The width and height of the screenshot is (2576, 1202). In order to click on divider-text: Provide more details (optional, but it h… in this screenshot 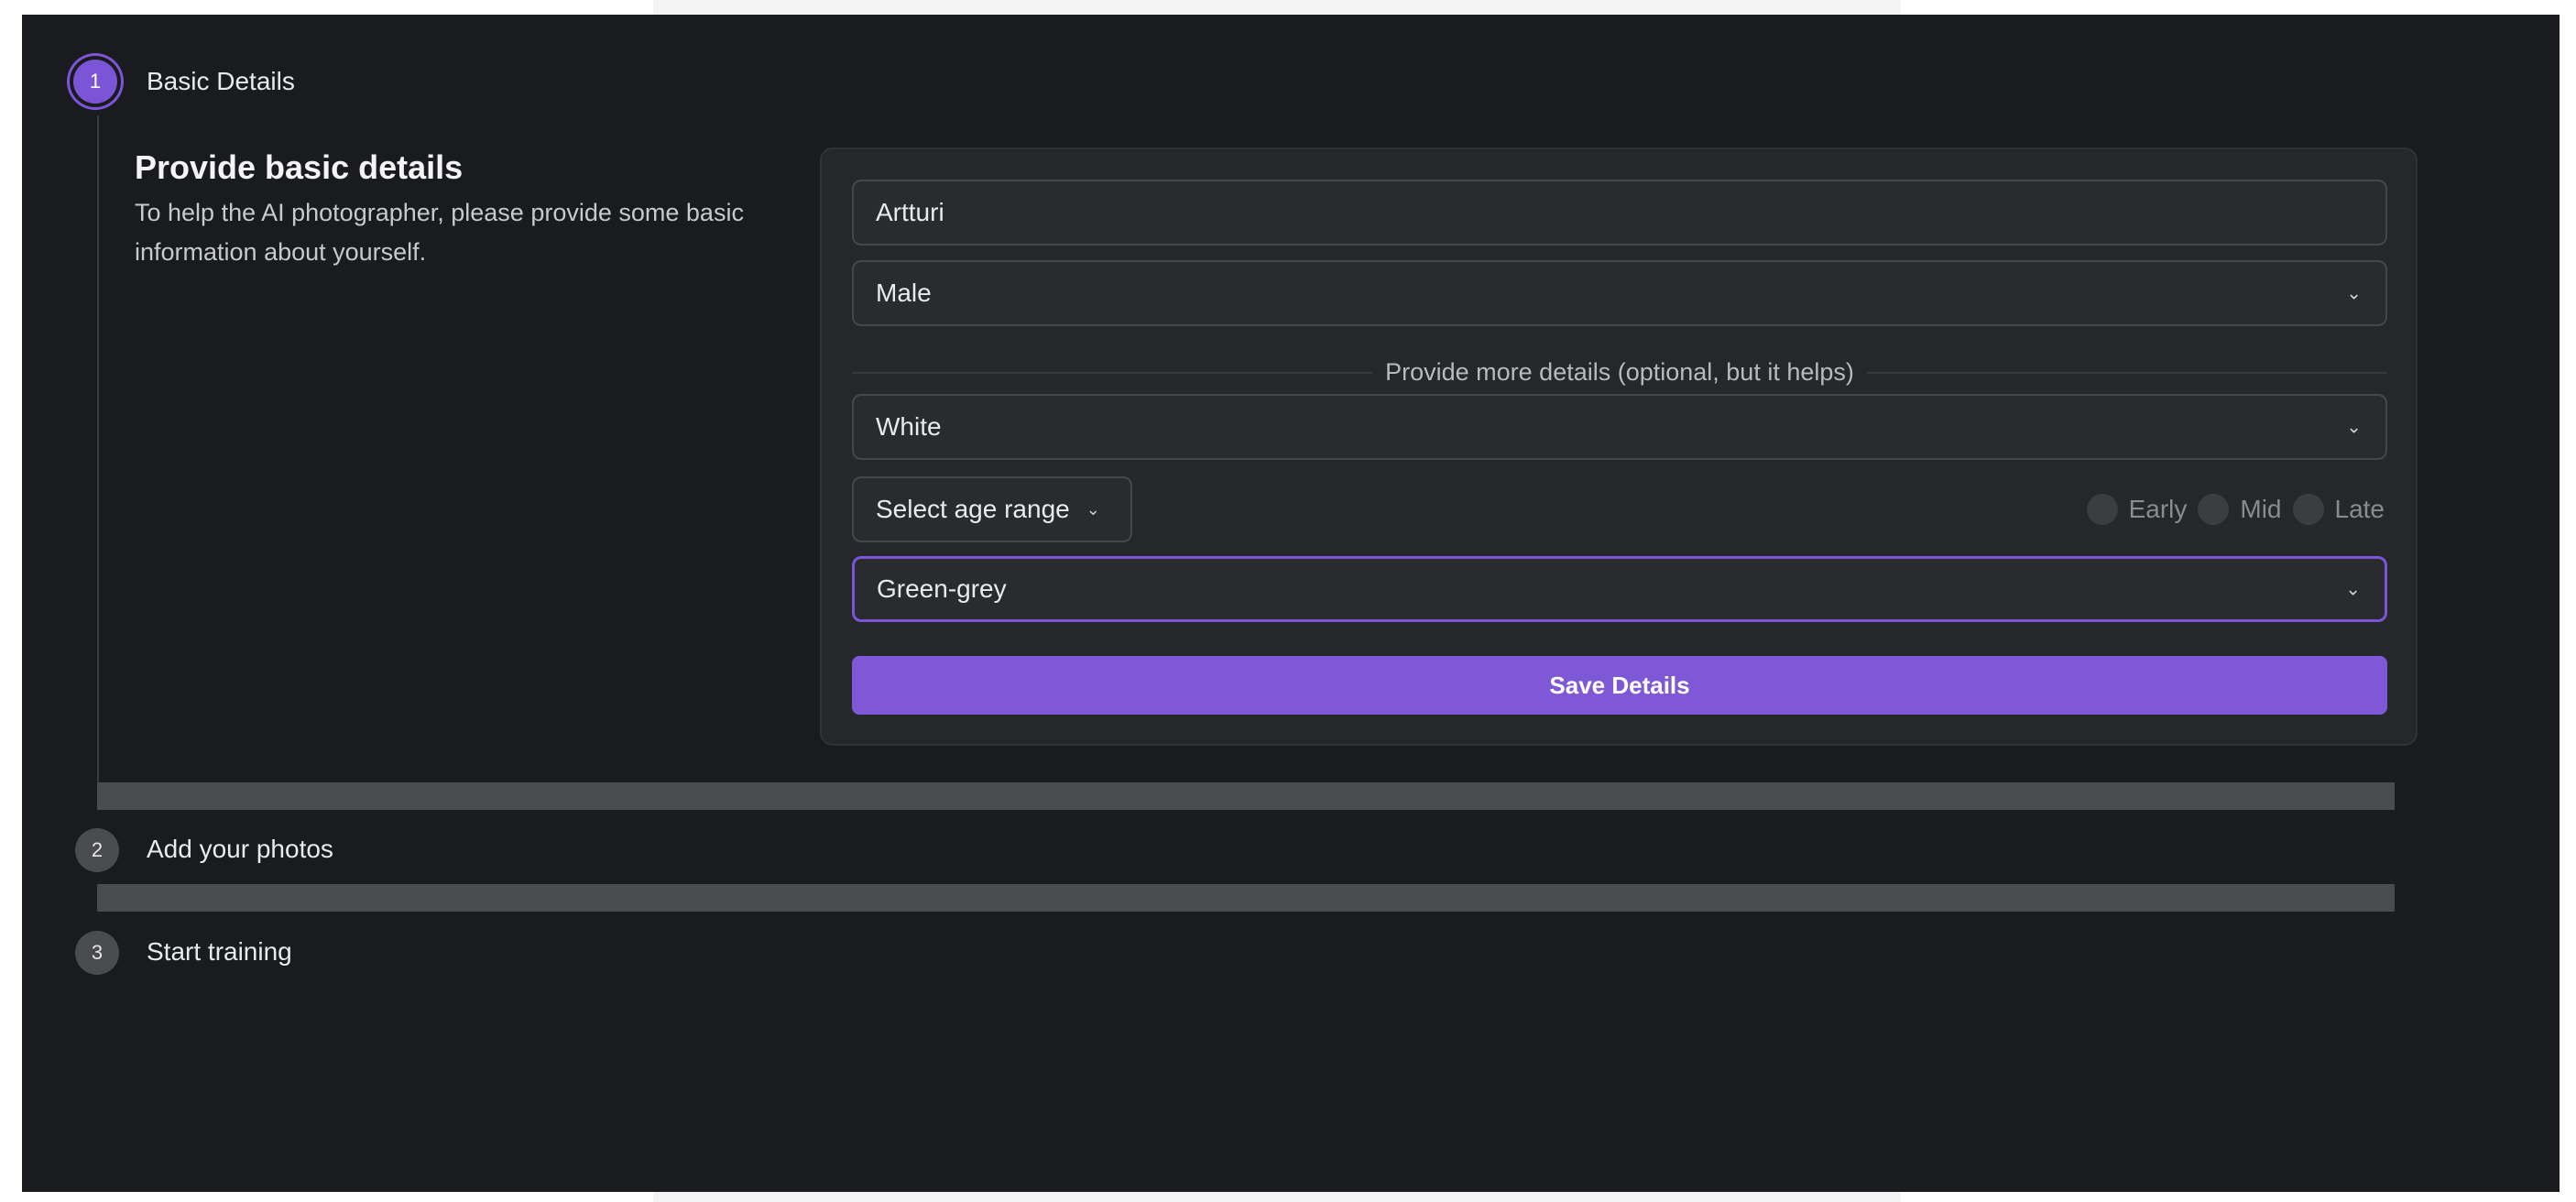, I will do `click(1620, 372)`.